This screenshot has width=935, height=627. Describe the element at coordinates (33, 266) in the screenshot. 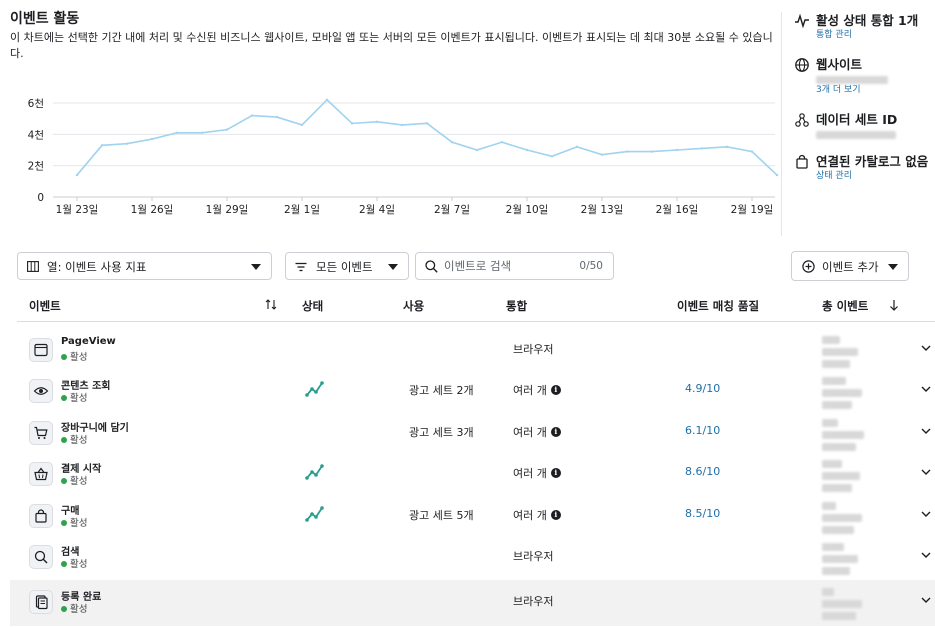

I see `columns-icon` at that location.